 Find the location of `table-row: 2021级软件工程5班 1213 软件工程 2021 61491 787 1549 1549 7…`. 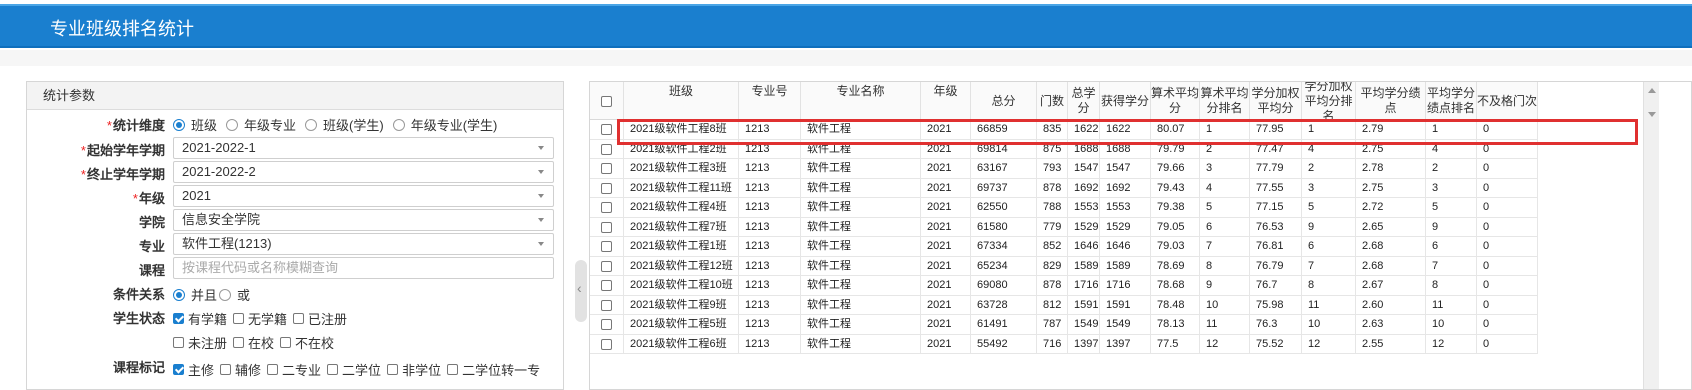

table-row: 2021级软件工程5班 1213 软件工程 2021 61491 787 1549 1549 7… is located at coordinates (1064, 325).